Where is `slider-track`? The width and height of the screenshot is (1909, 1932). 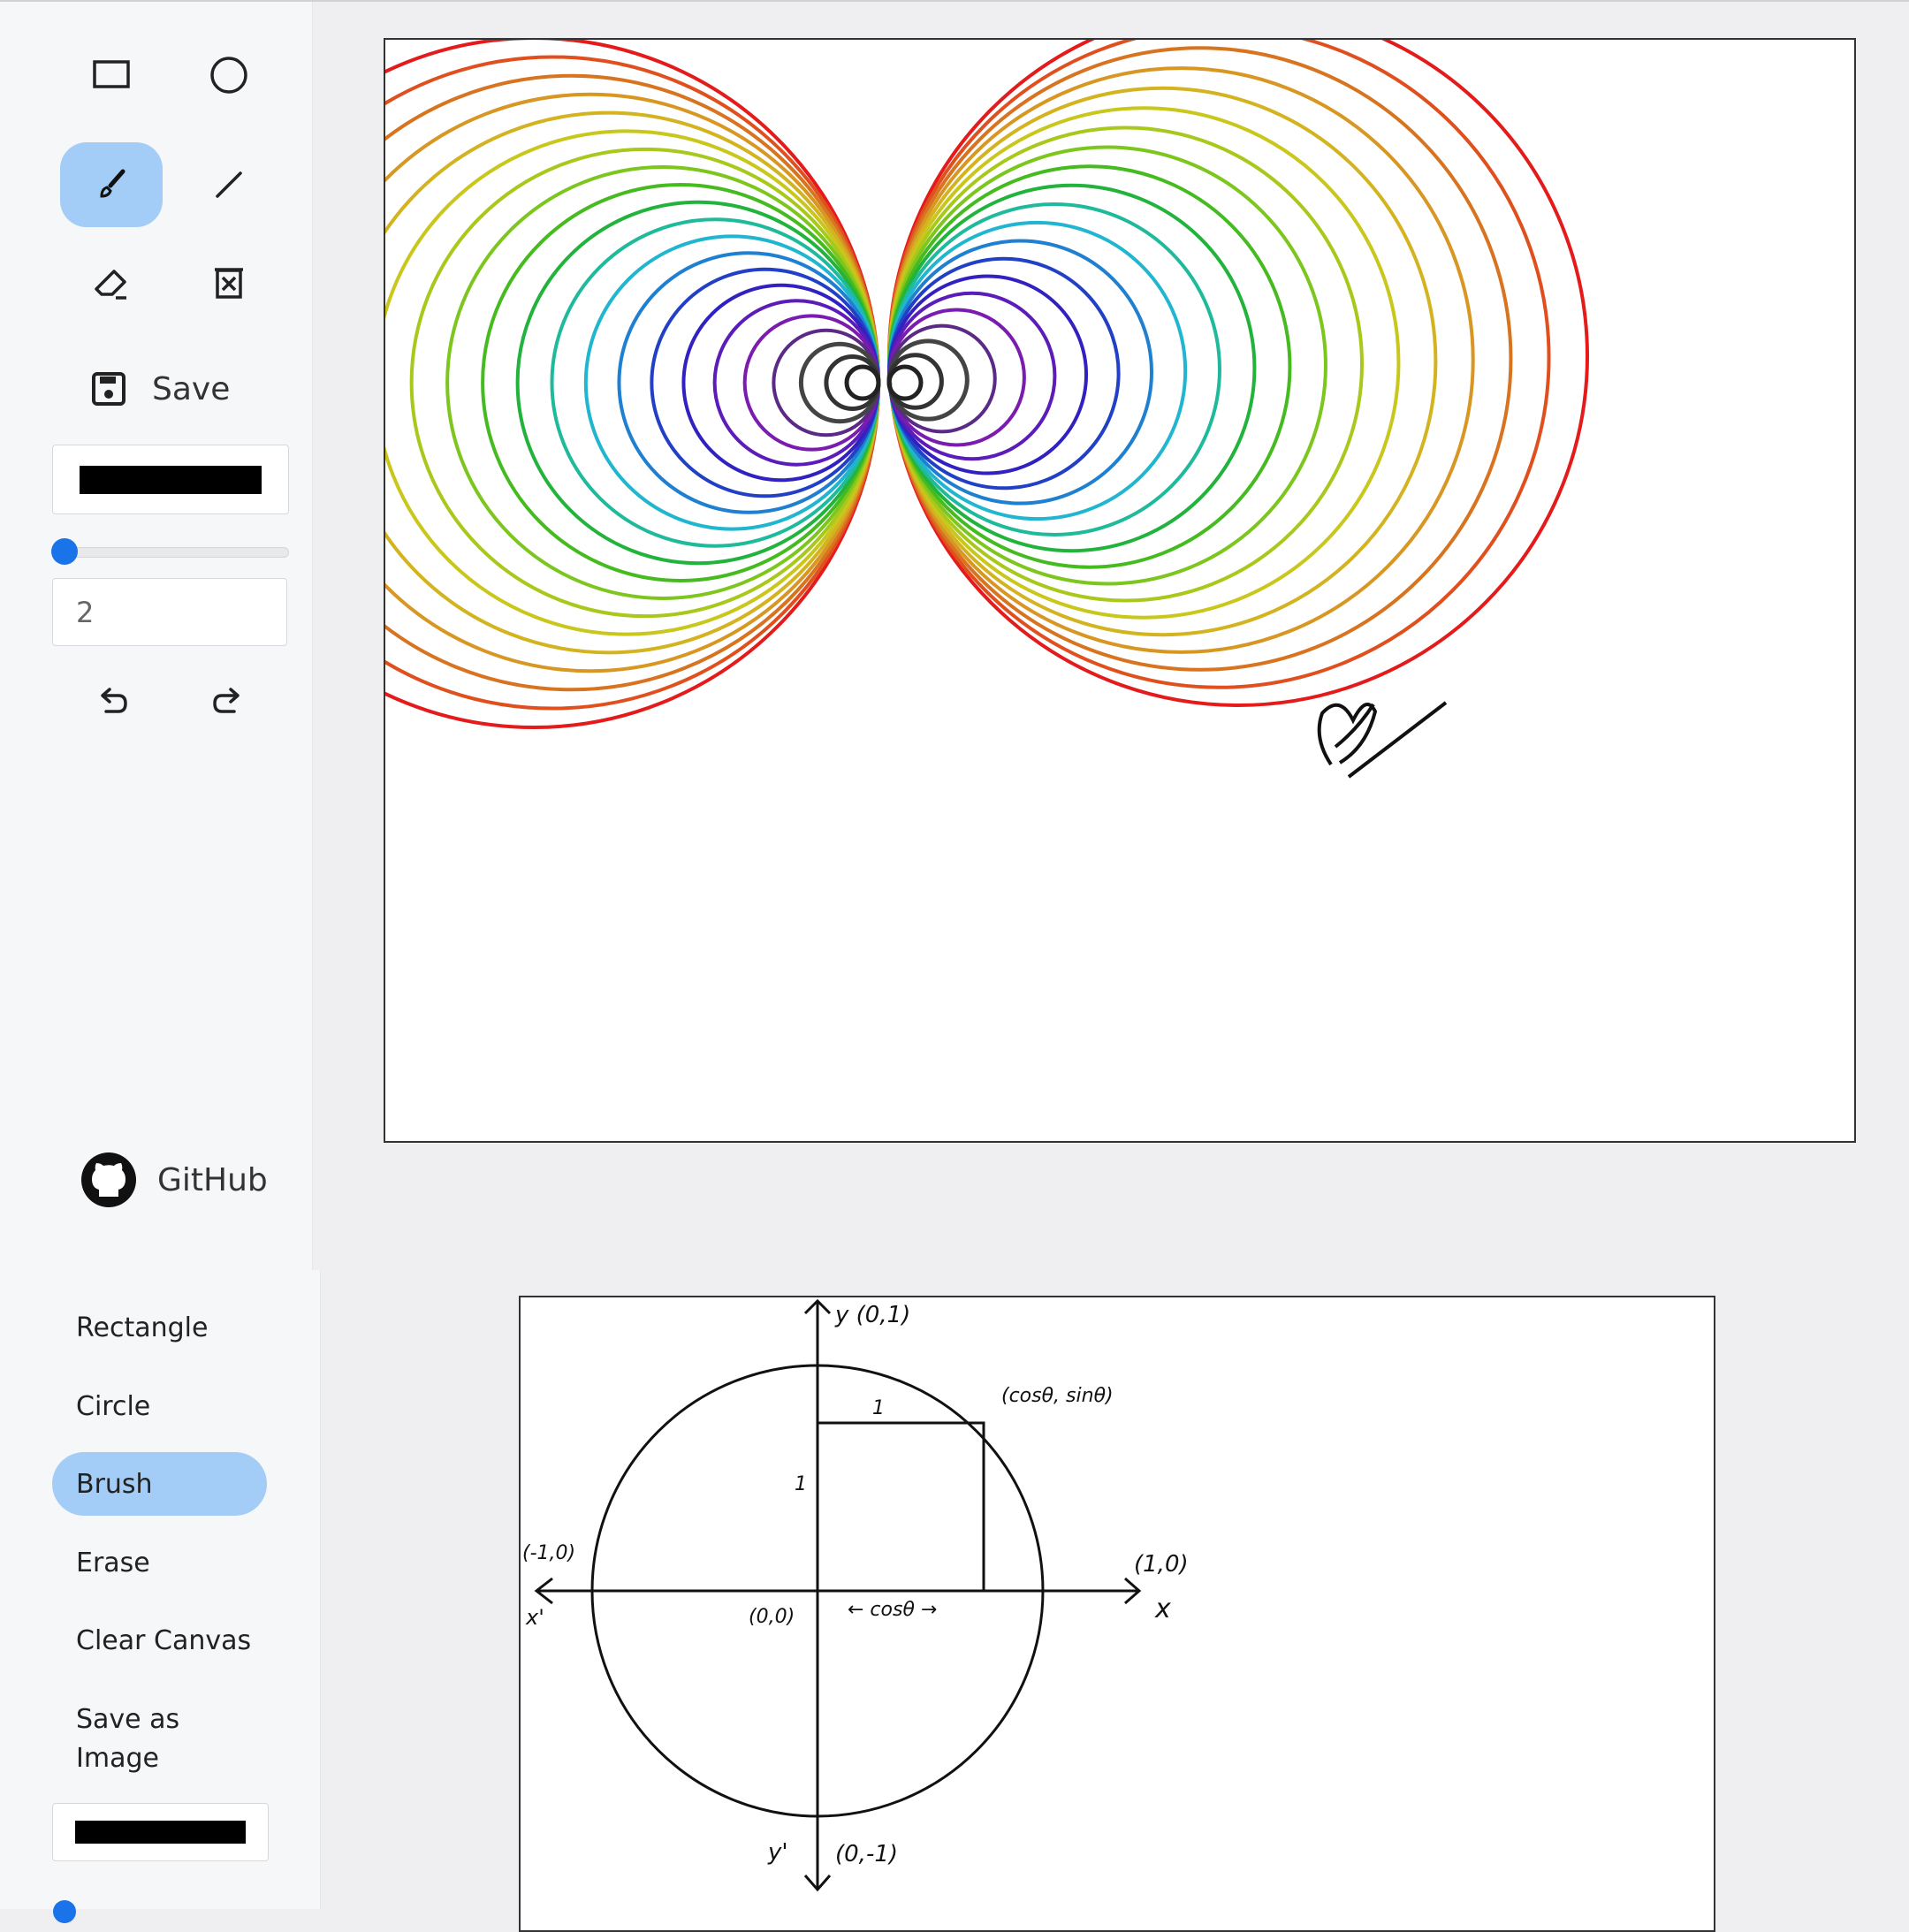
slider-track is located at coordinates (171, 552).